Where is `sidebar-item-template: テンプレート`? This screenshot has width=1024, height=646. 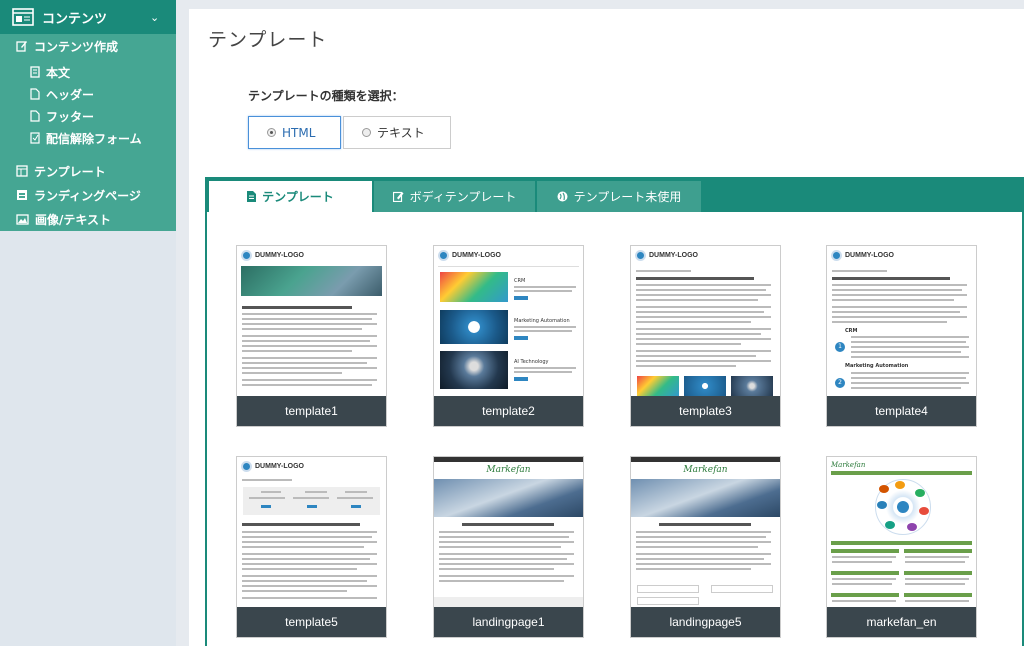
sidebar-item-template: テンプレート is located at coordinates (88, 171).